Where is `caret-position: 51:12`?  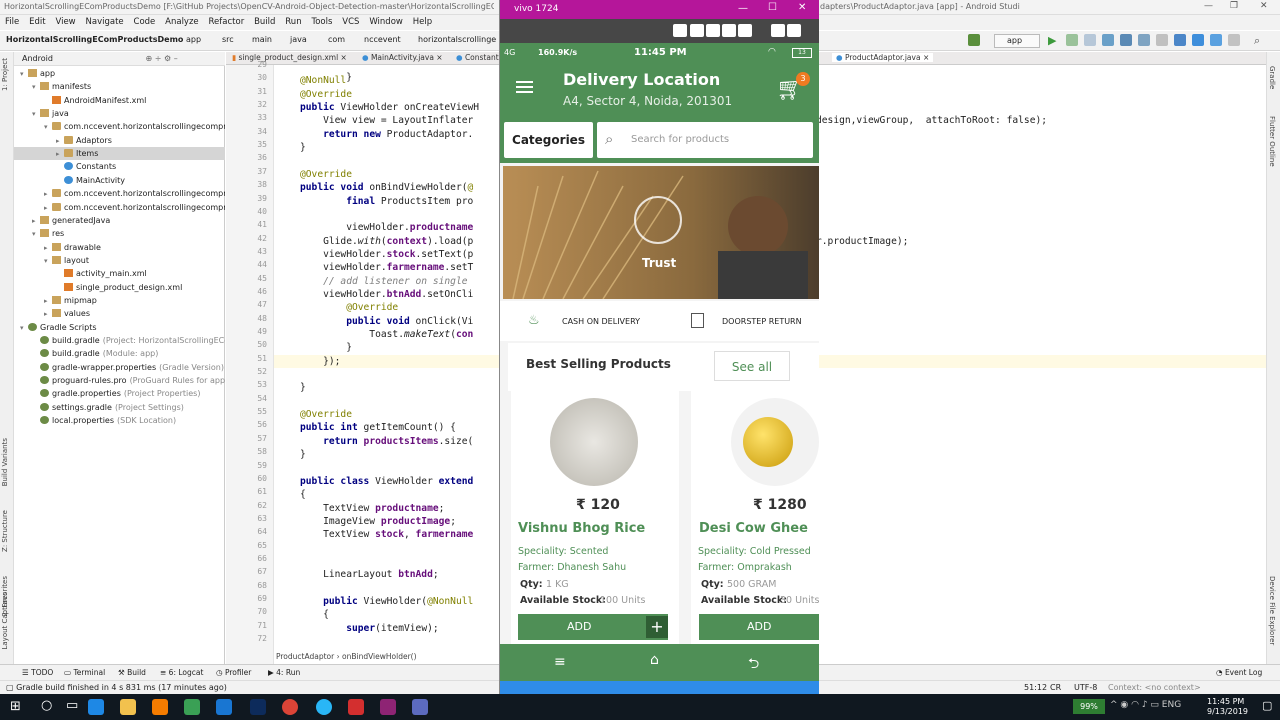 caret-position: 51:12 is located at coordinates (1035, 687).